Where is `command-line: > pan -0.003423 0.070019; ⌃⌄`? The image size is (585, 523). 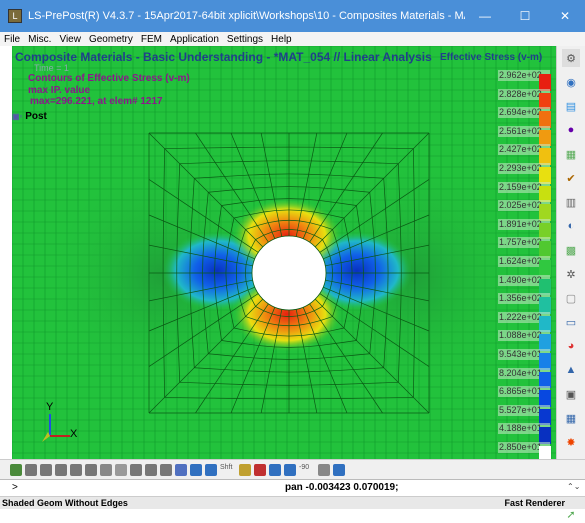
command-line: > pan -0.003423 0.070019; ⌃⌄ is located at coordinates (292, 487).